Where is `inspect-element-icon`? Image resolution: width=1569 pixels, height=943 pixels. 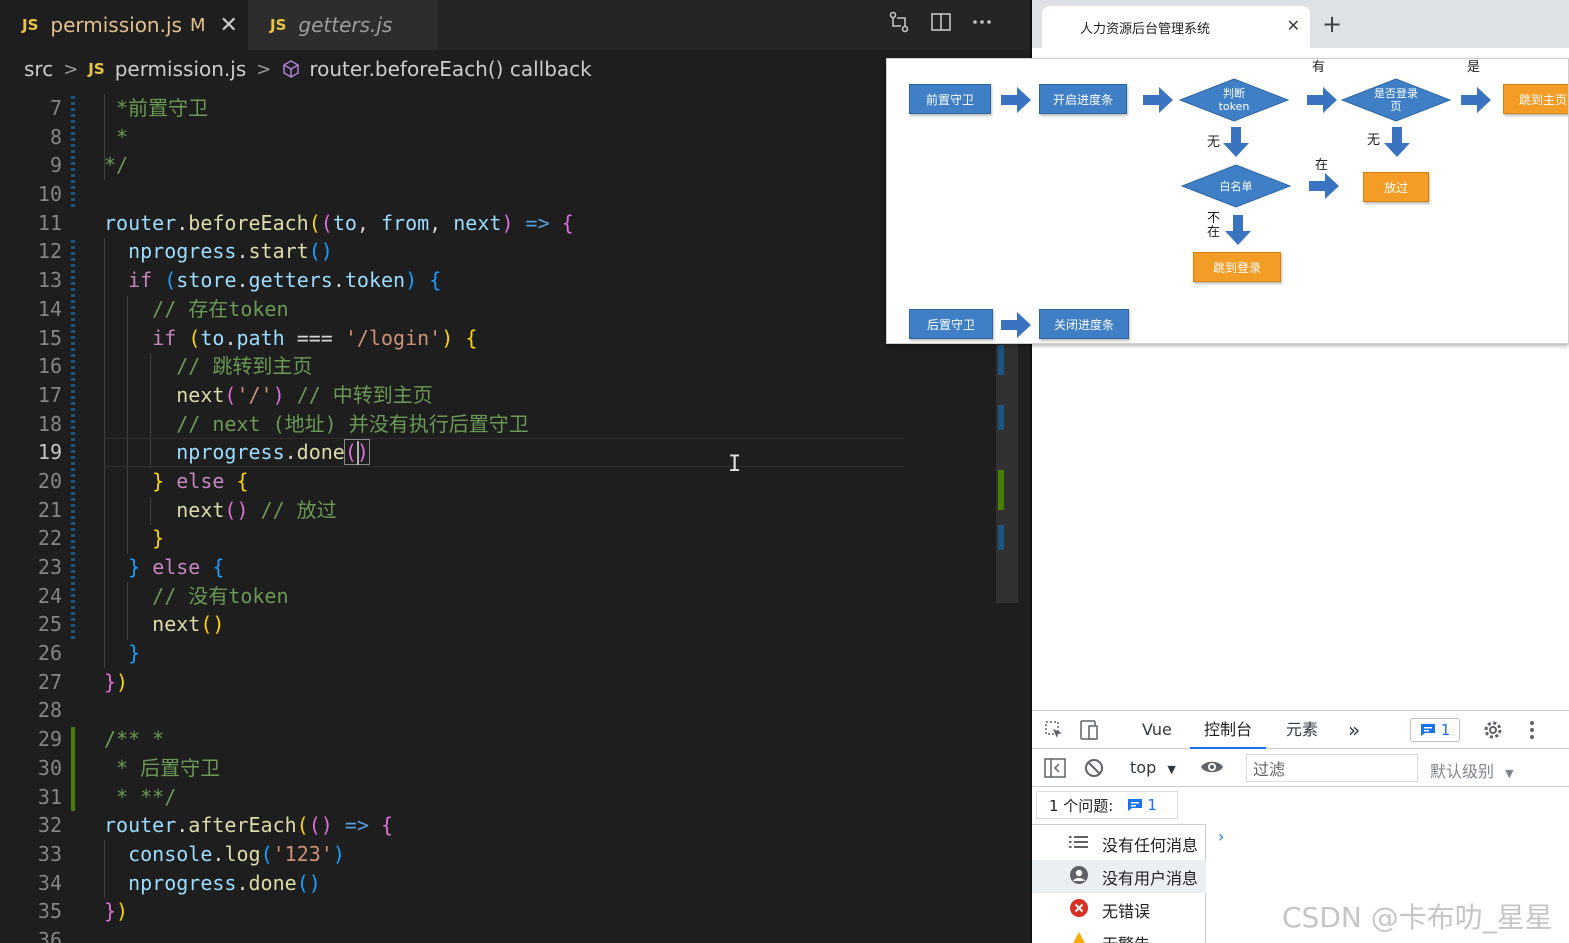 inspect-element-icon is located at coordinates (1054, 732).